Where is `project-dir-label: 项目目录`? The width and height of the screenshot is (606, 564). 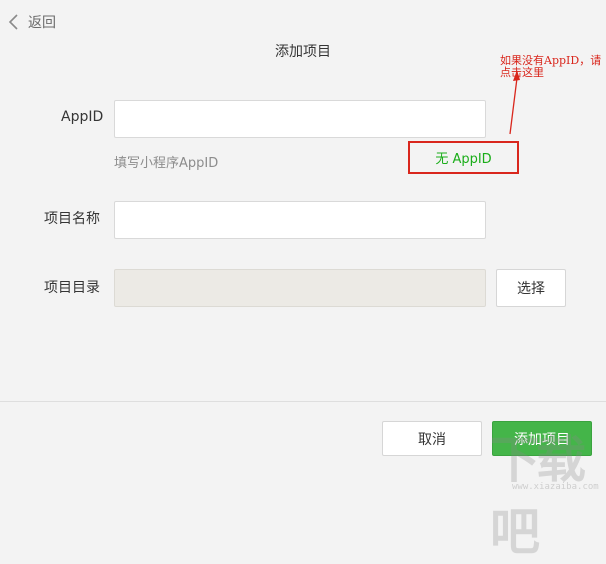
project-dir-label: 项目目录 is located at coordinates (72, 288).